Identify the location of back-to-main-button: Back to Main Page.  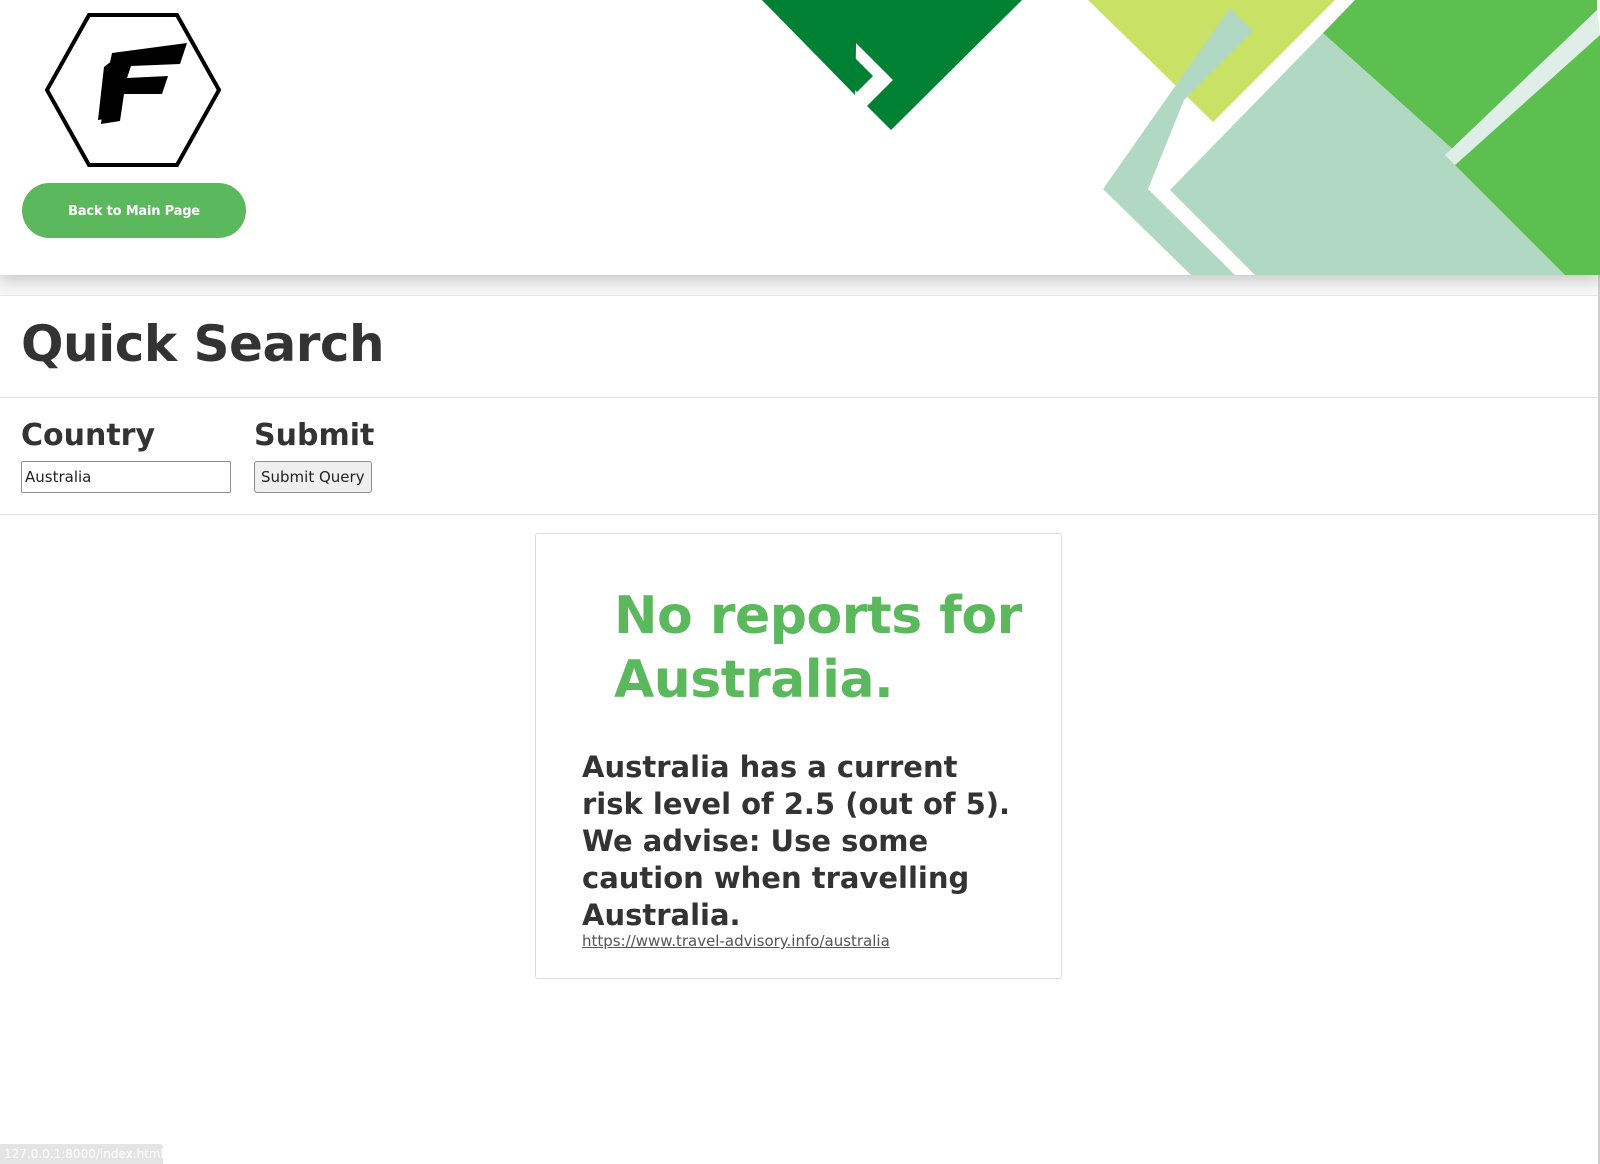
(134, 210).